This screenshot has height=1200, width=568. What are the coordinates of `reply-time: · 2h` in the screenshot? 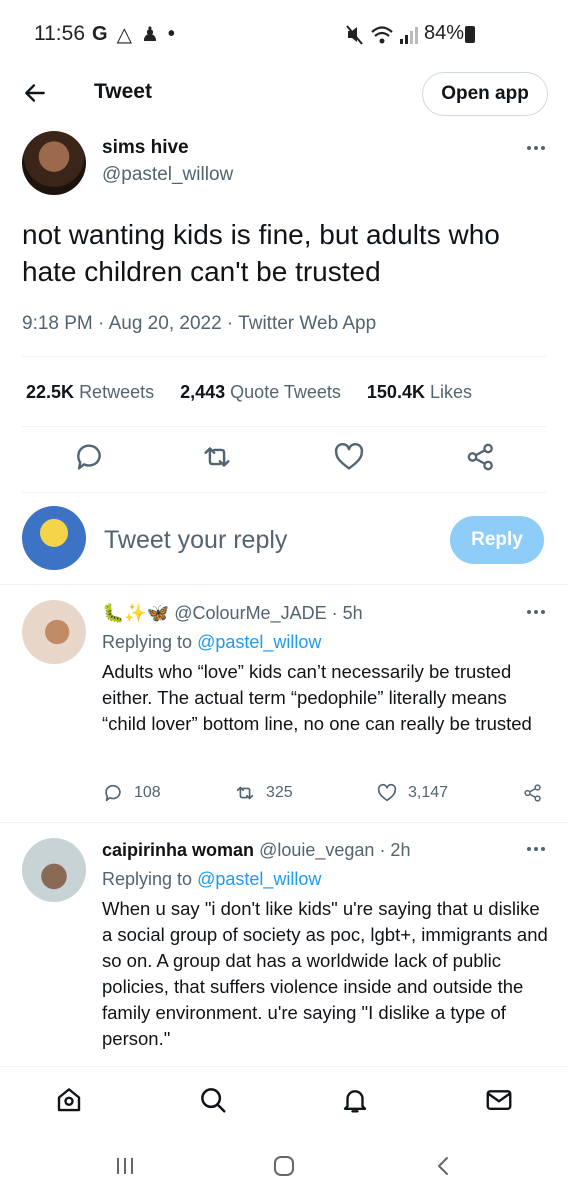 It's located at (395, 850).